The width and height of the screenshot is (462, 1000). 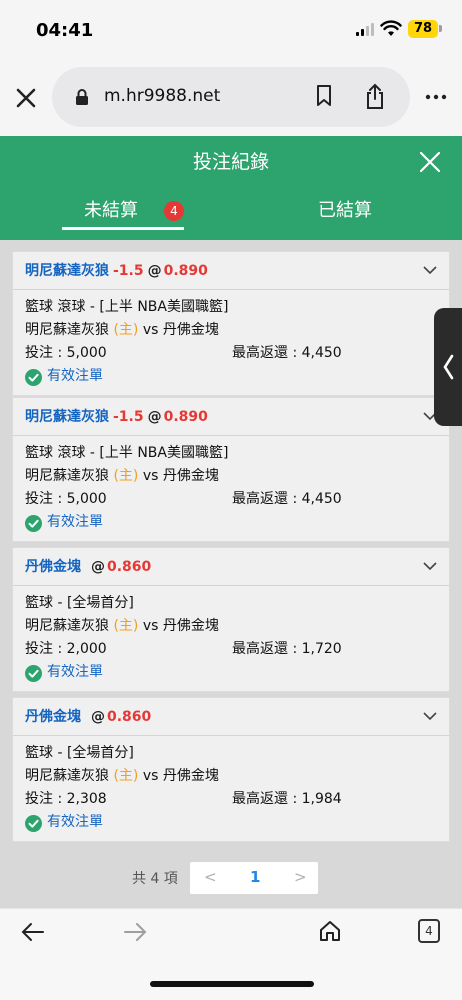 I want to click on side-drawer-handle, so click(x=448, y=367).